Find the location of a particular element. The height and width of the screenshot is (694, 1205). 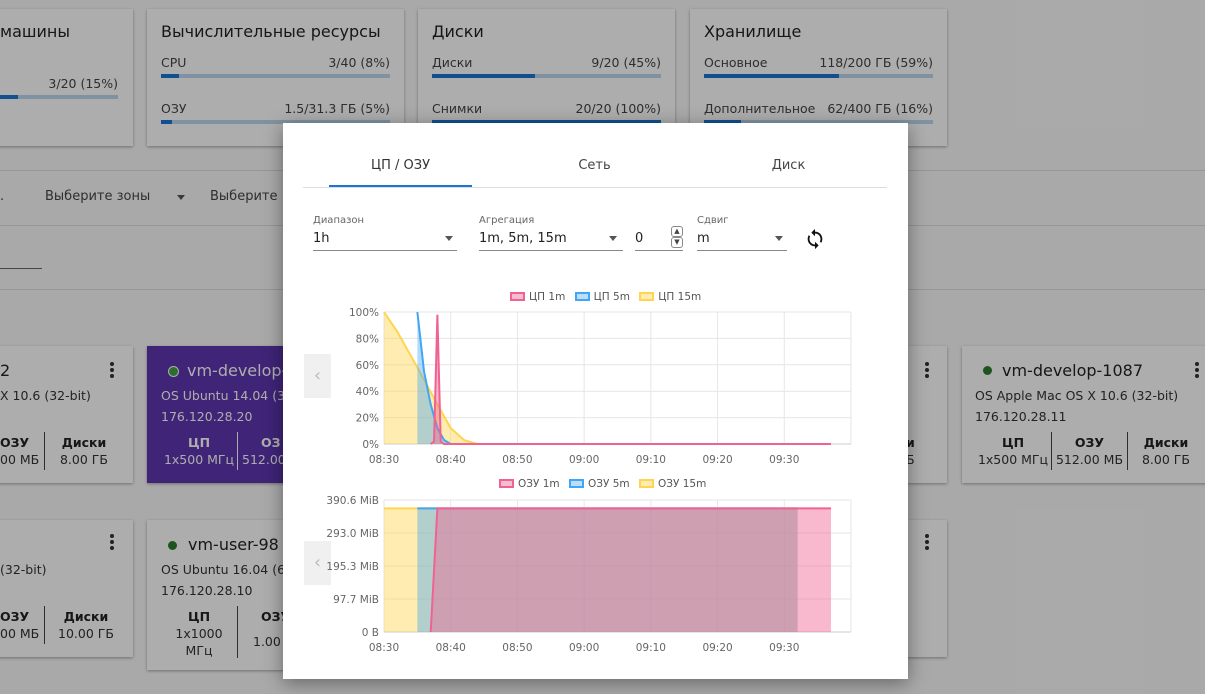

aggregation-label: Агрегация is located at coordinates (507, 220).